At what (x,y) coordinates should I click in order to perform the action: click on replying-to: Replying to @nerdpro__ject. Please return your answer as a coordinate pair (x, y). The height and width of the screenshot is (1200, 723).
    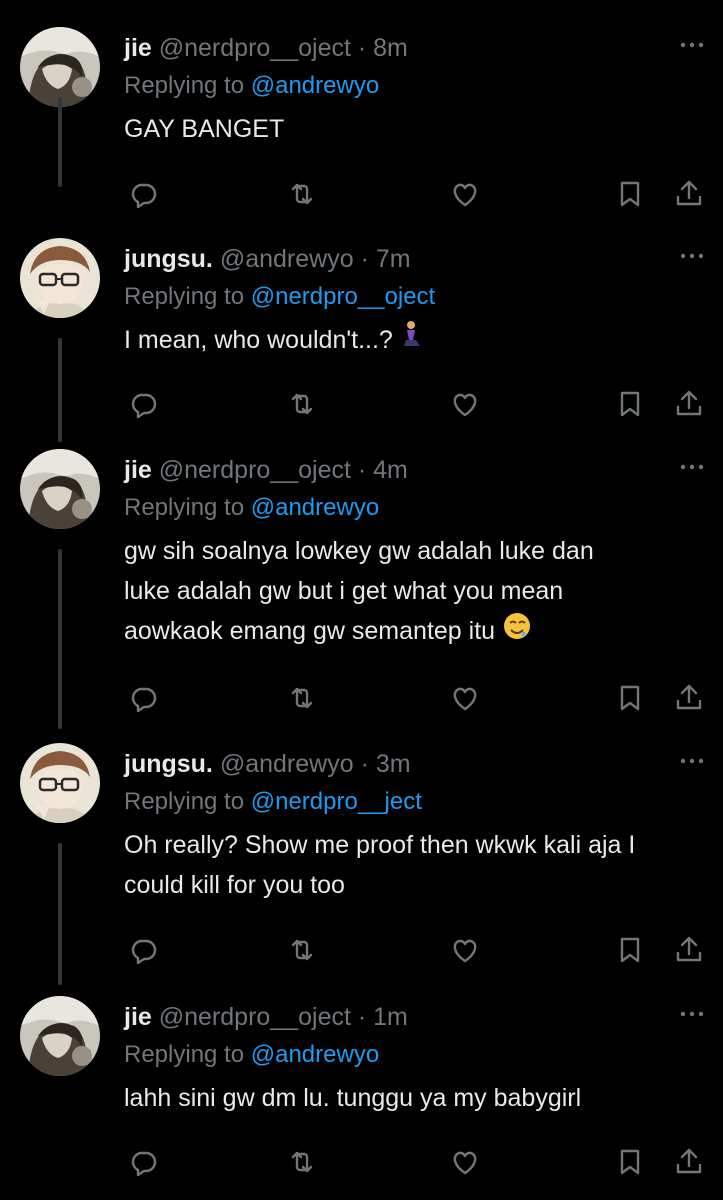
    Looking at the image, I should click on (273, 802).